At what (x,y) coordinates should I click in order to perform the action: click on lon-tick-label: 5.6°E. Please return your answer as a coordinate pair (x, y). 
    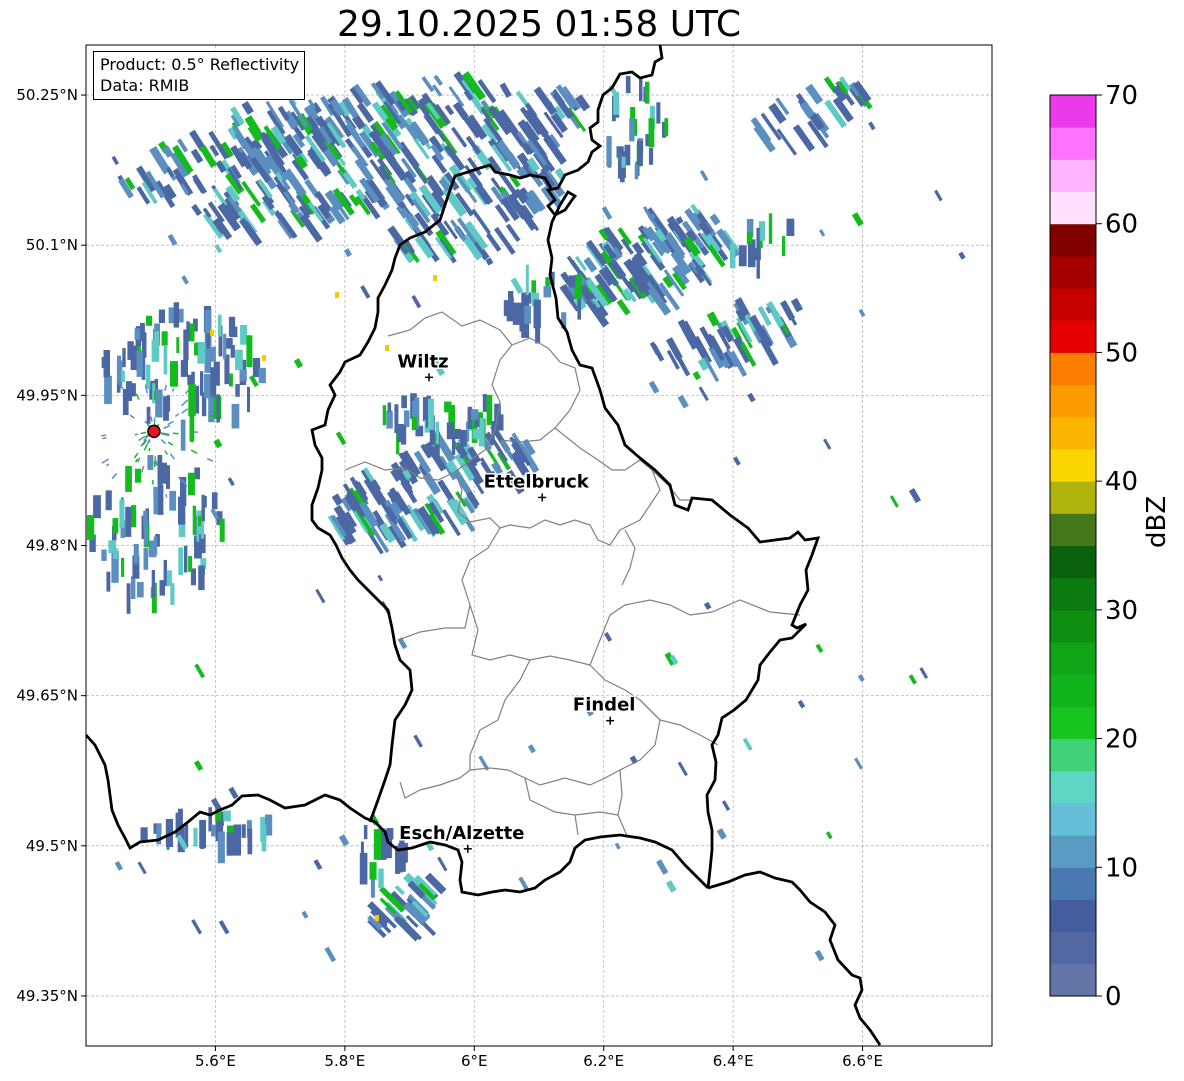
    Looking at the image, I should click on (215, 1061).